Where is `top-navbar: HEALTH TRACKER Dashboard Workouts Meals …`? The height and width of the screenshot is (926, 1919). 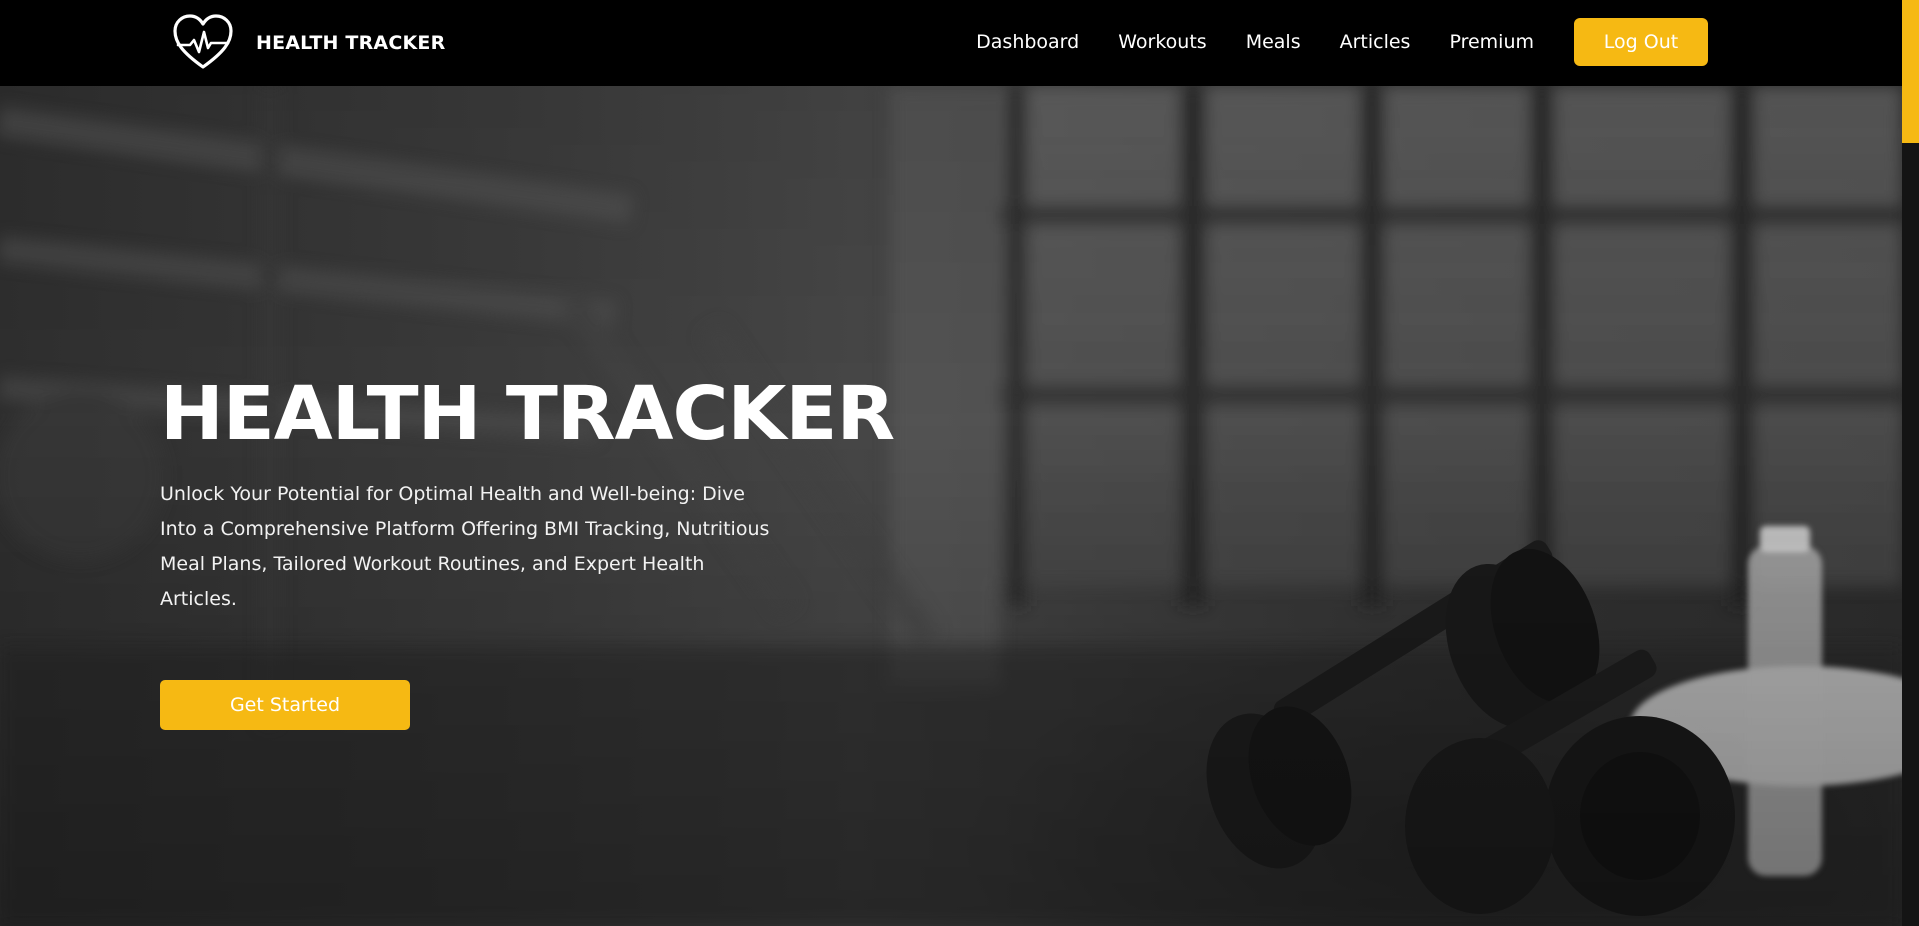
top-navbar: HEALTH TRACKER Dashboard Workouts Meals … is located at coordinates (951, 43).